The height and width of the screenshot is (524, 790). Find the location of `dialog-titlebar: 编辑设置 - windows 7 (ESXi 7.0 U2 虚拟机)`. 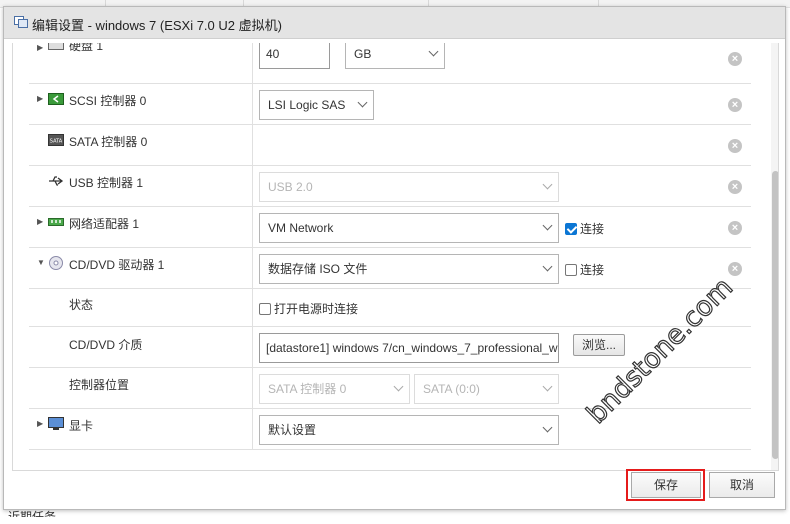

dialog-titlebar: 编辑设置 - windows 7 (ESXi 7.0 U2 虚拟机) is located at coordinates (394, 23).